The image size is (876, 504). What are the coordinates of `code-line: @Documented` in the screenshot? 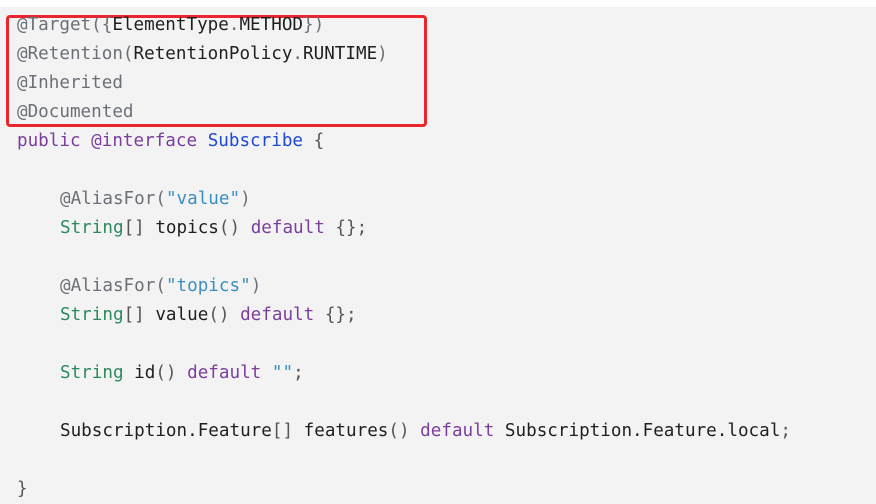 It's located at (75, 112).